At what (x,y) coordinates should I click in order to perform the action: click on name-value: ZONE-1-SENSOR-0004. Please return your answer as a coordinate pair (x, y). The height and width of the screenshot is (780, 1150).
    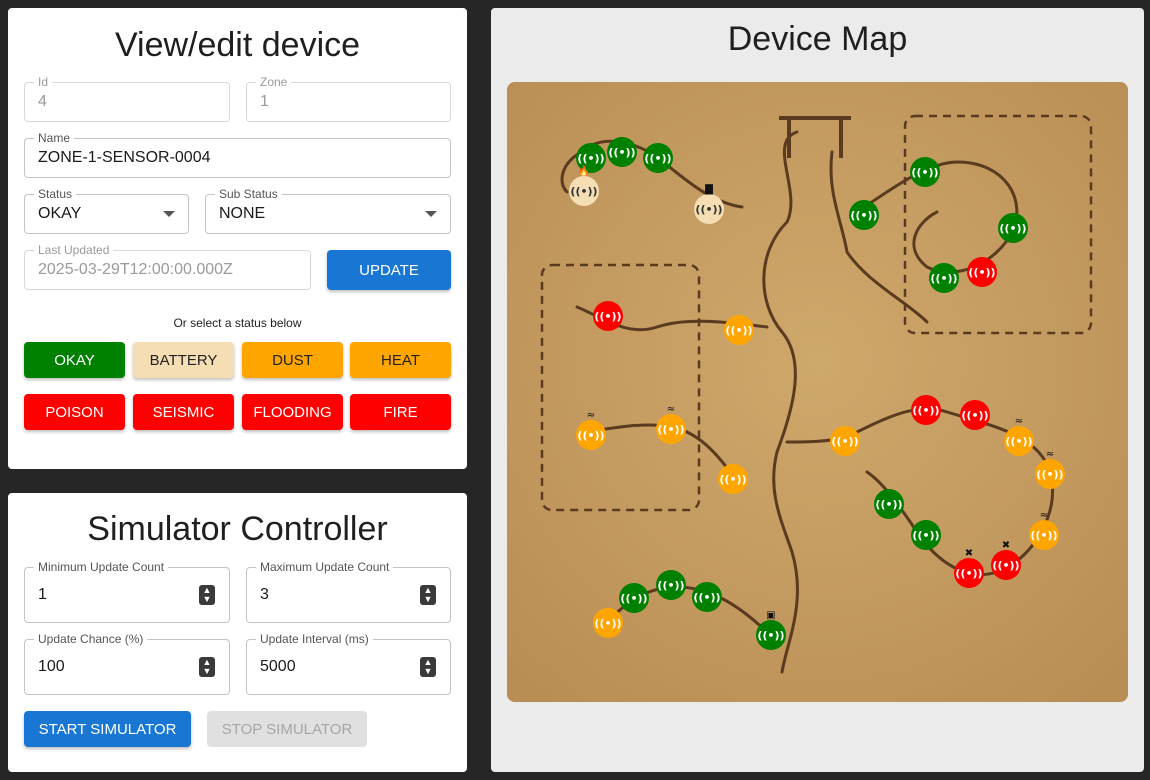
    Looking at the image, I should click on (124, 158).